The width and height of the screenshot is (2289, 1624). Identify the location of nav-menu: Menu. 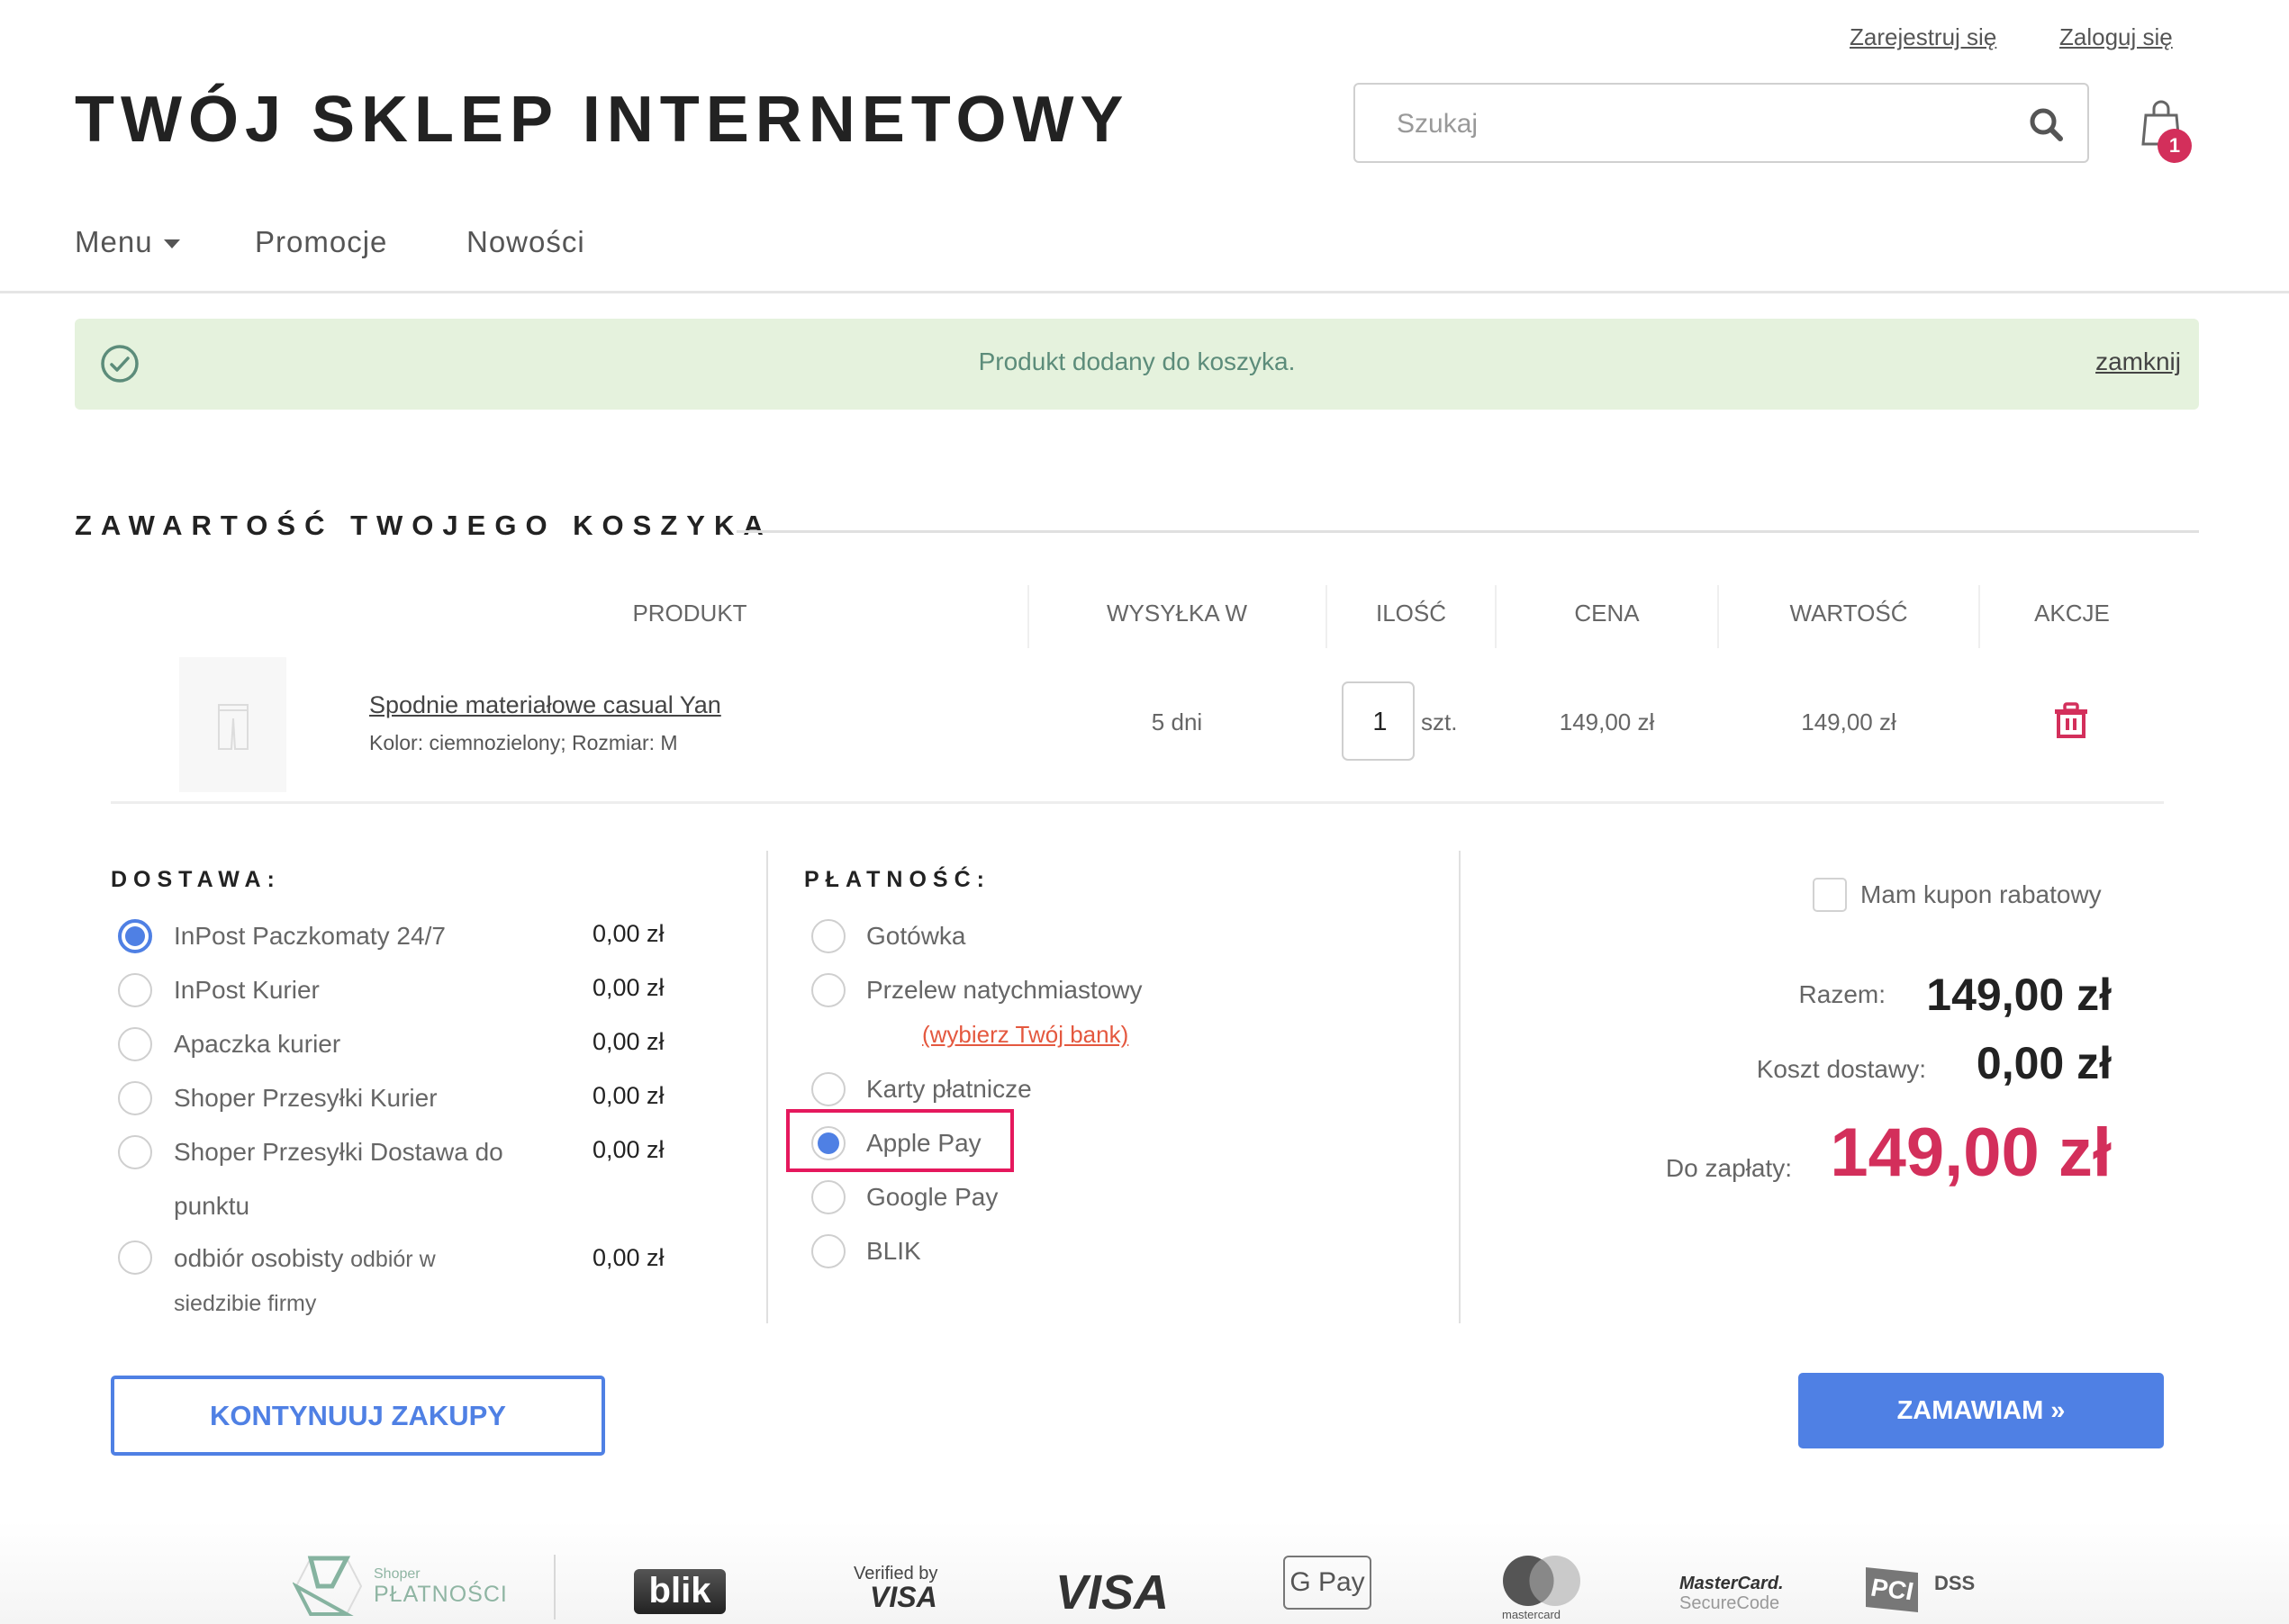
(128, 242).